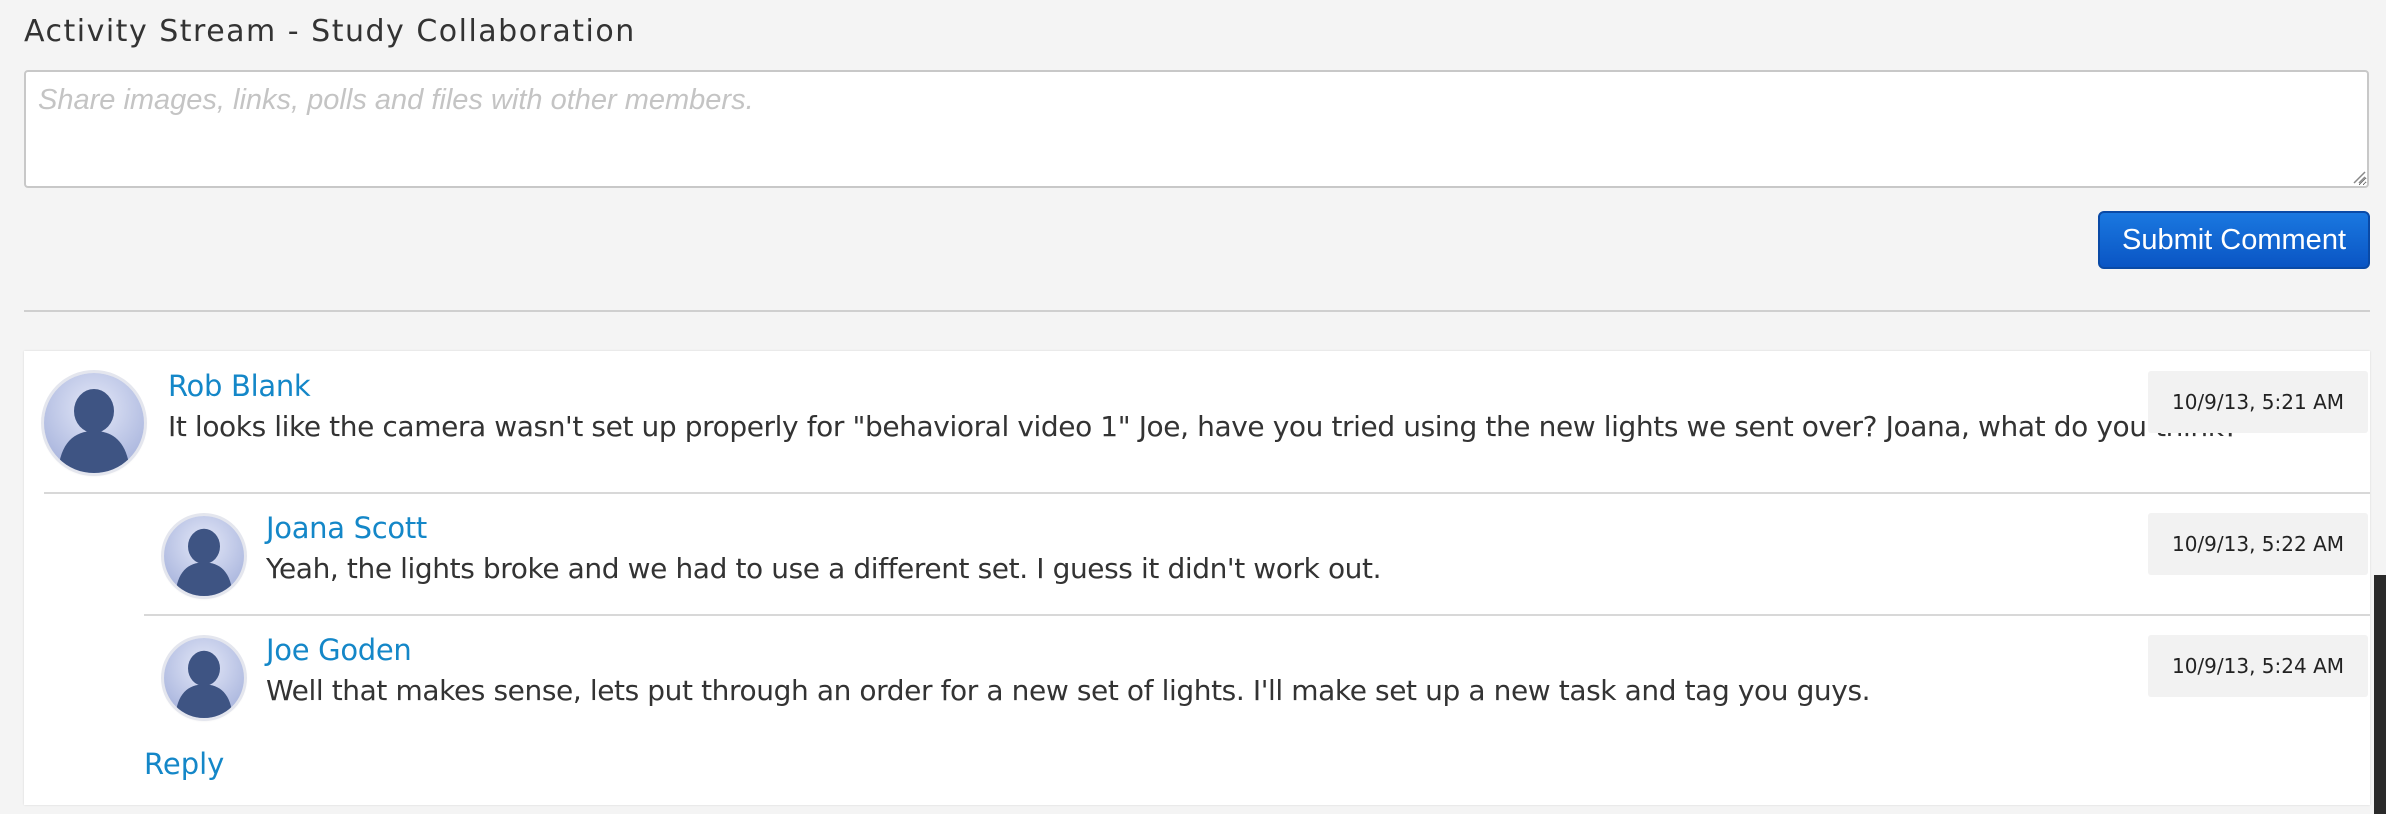 Image resolution: width=2386 pixels, height=814 pixels. Describe the element at coordinates (239, 386) in the screenshot. I see `post-author-link: Rob Blank` at that location.